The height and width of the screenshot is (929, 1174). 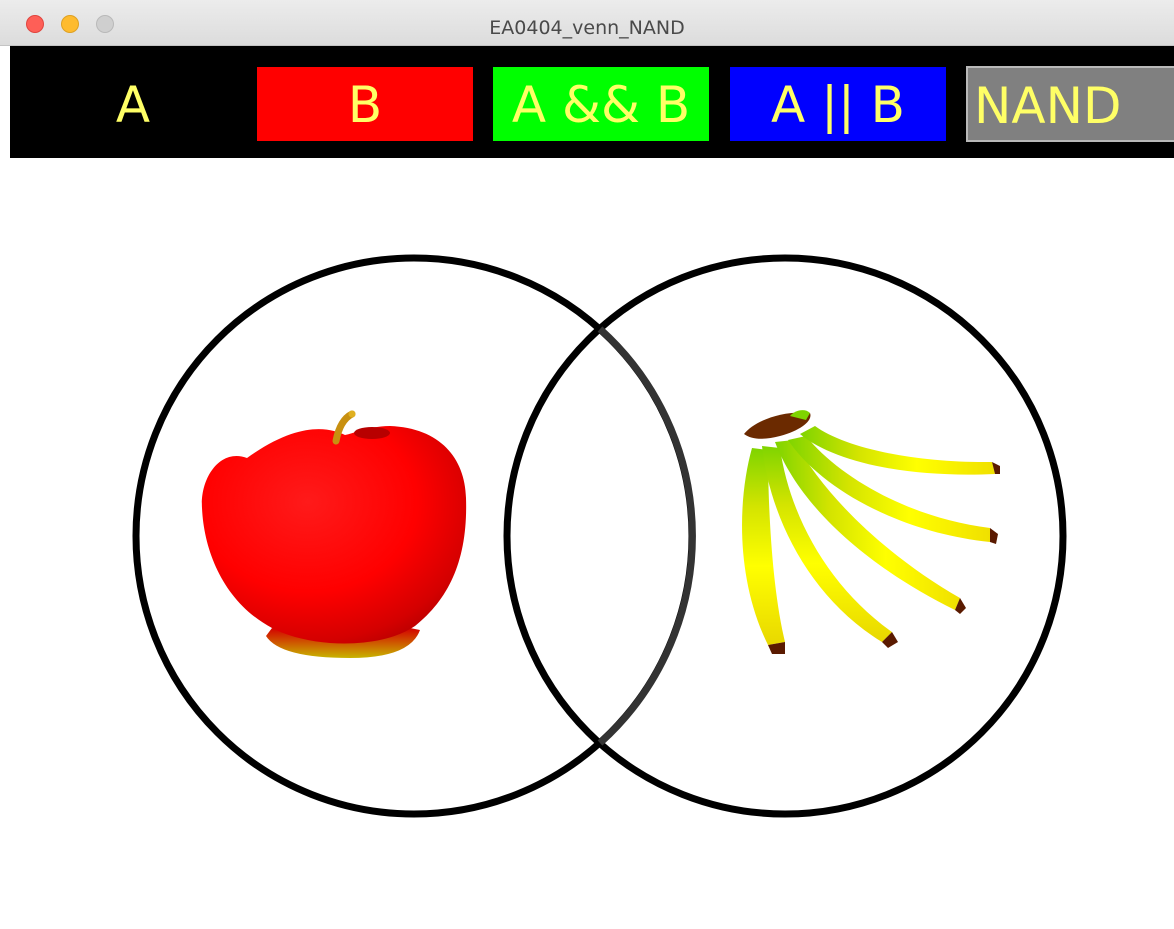 I want to click on nand-button: NAND, so click(x=1070, y=104).